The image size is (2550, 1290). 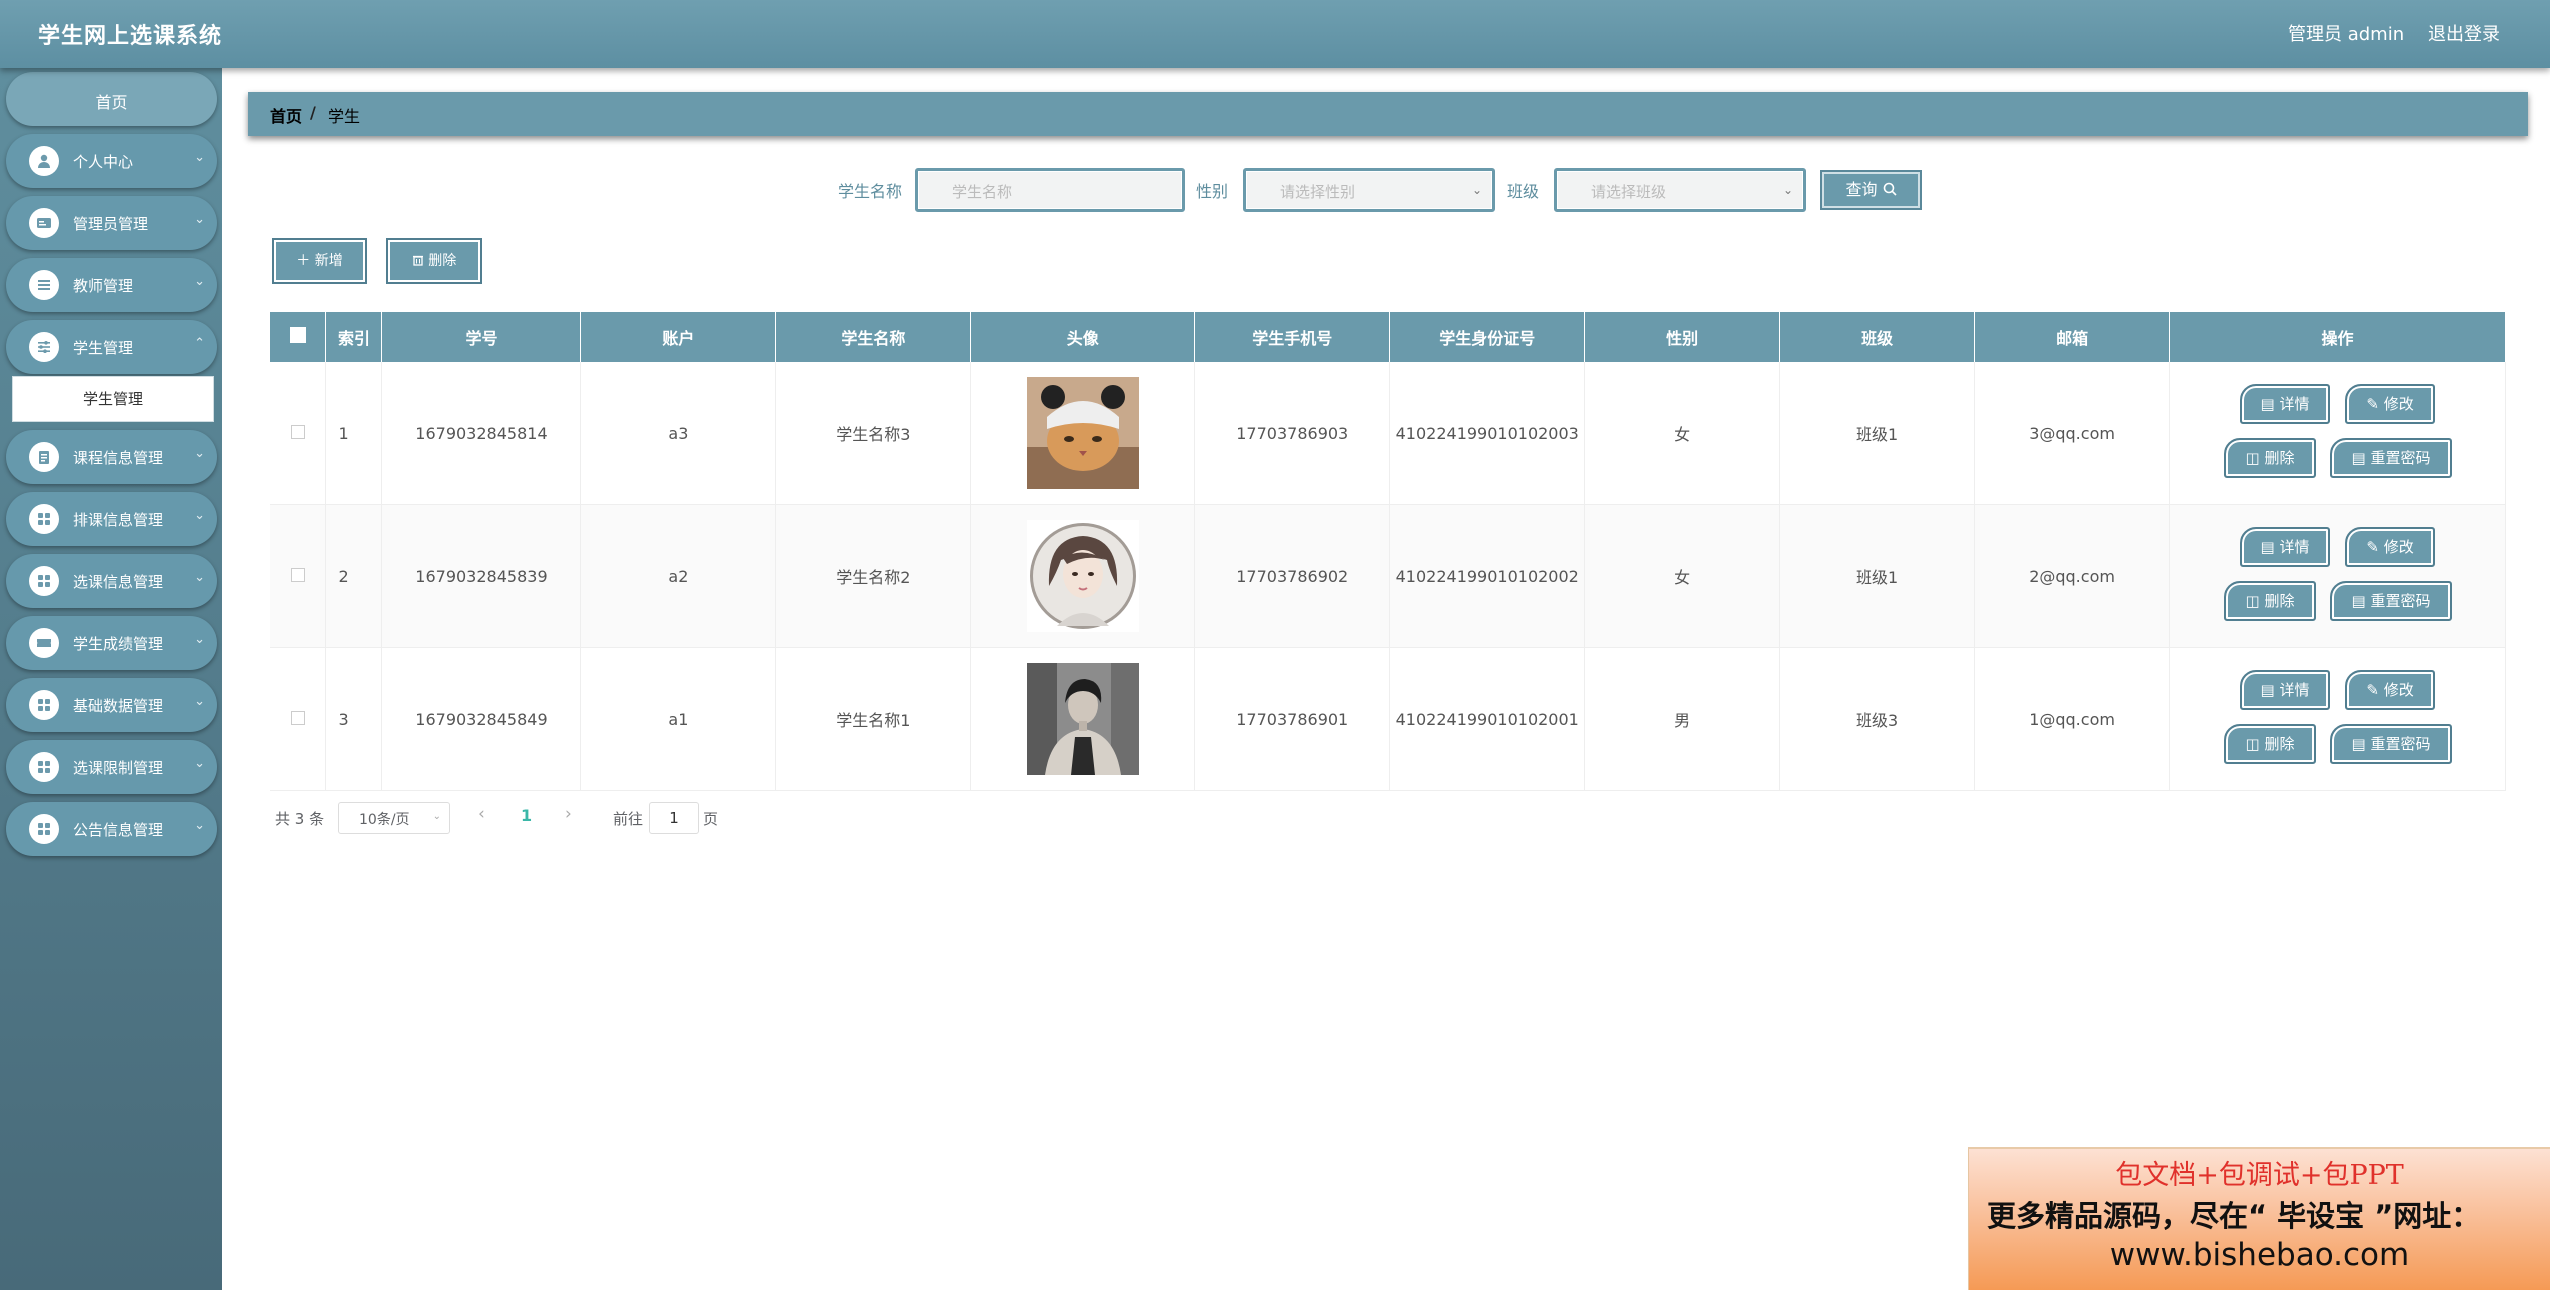 What do you see at coordinates (678, 433) in the screenshot?
I see `cell-account: a3` at bounding box center [678, 433].